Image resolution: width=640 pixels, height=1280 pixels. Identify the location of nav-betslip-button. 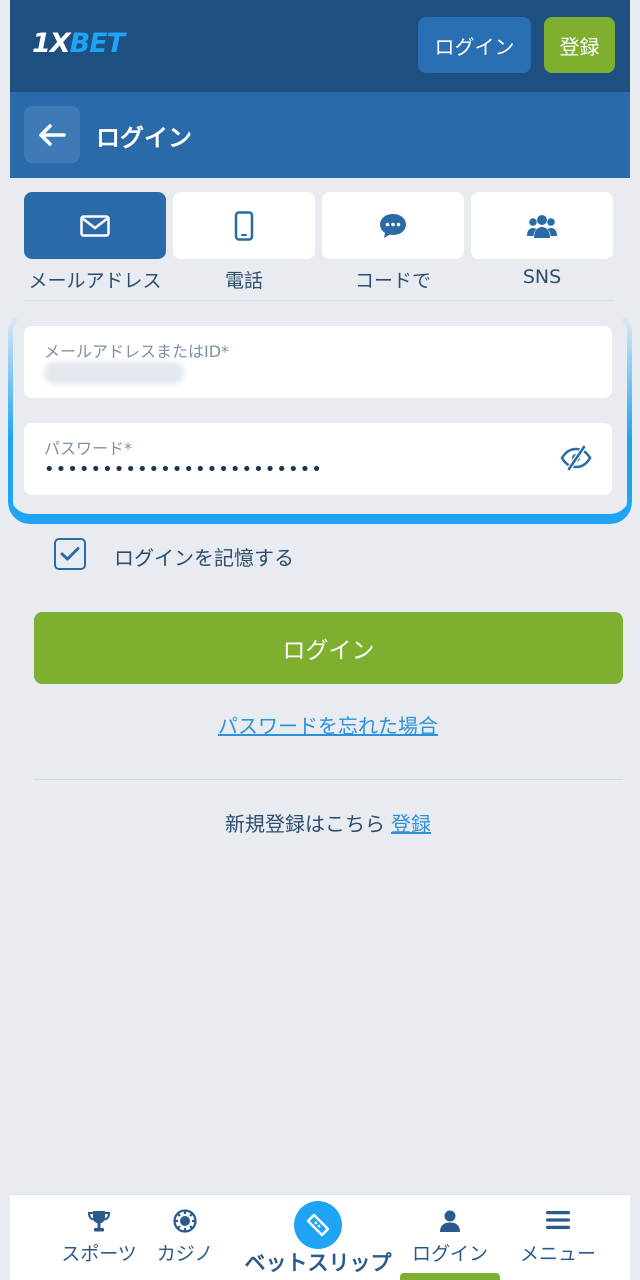
(318, 1225).